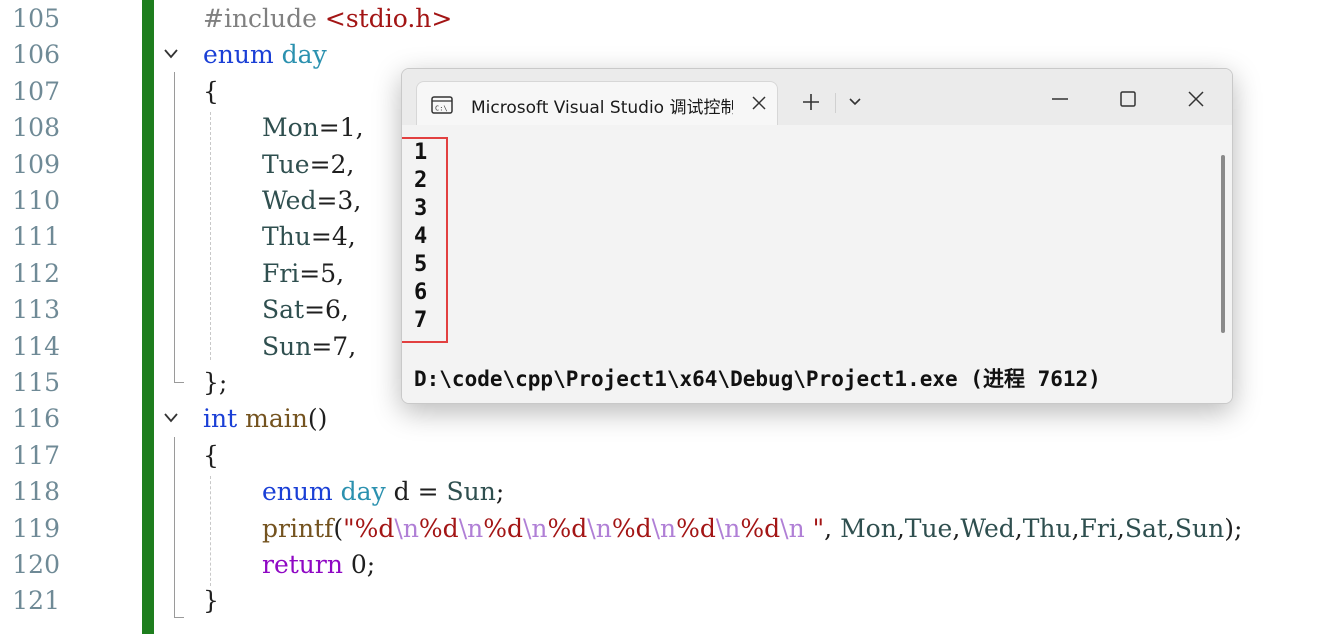 The width and height of the screenshot is (1342, 634). Describe the element at coordinates (602, 108) in the screenshot. I see `console-tab-title: Microsoft Visual Studio 调试控制台` at that location.